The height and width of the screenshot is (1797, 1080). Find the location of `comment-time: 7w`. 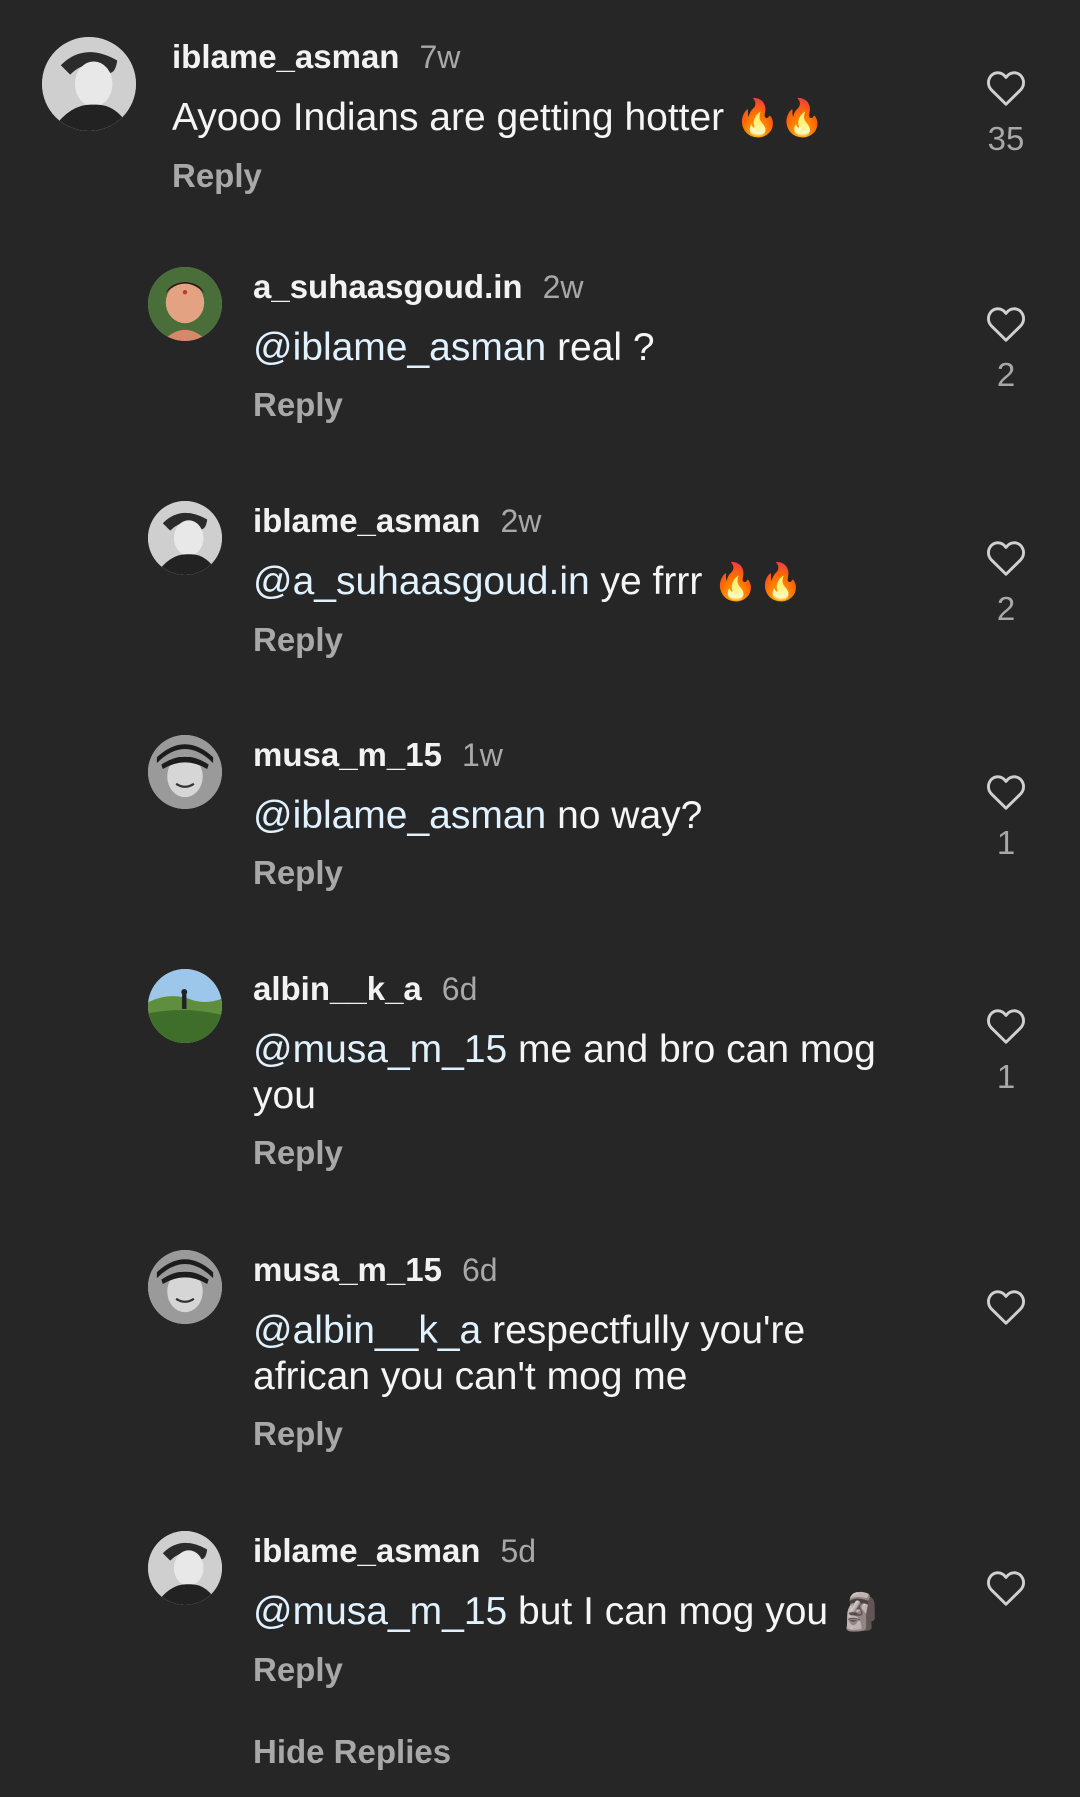

comment-time: 7w is located at coordinates (440, 57).